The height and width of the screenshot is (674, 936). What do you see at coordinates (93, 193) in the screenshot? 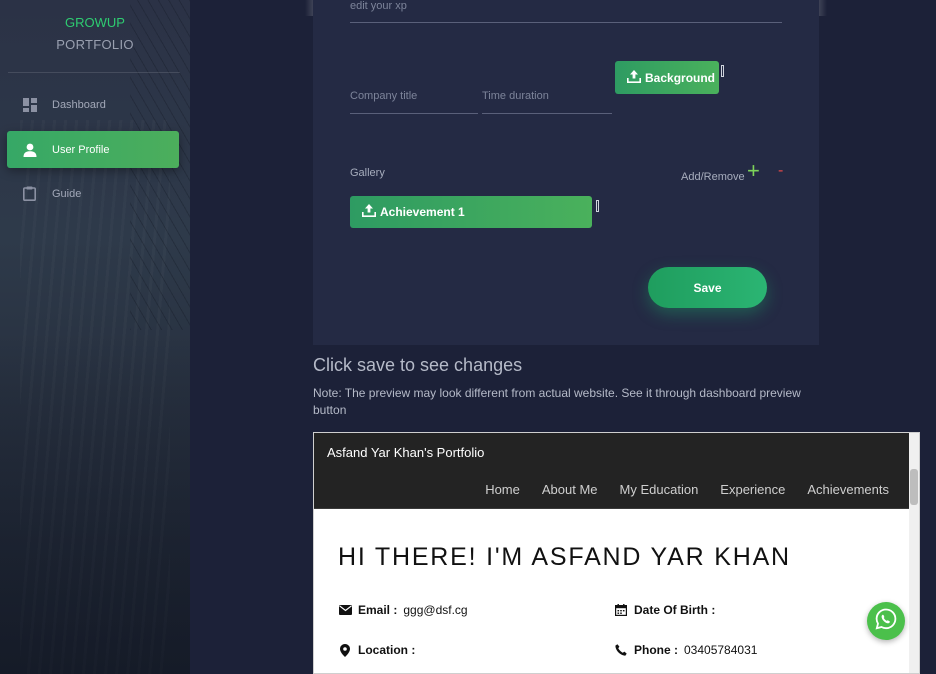
I see `sidebar-item-guide: Guide` at bounding box center [93, 193].